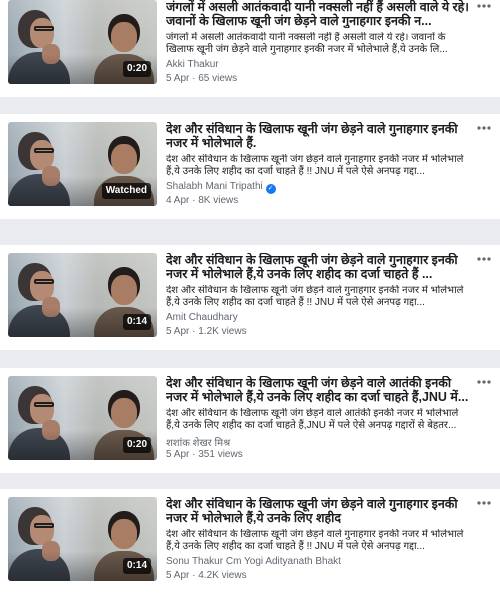  Describe the element at coordinates (202, 78) in the screenshot. I see `video-meta: 5 Apr · 65 views` at that location.